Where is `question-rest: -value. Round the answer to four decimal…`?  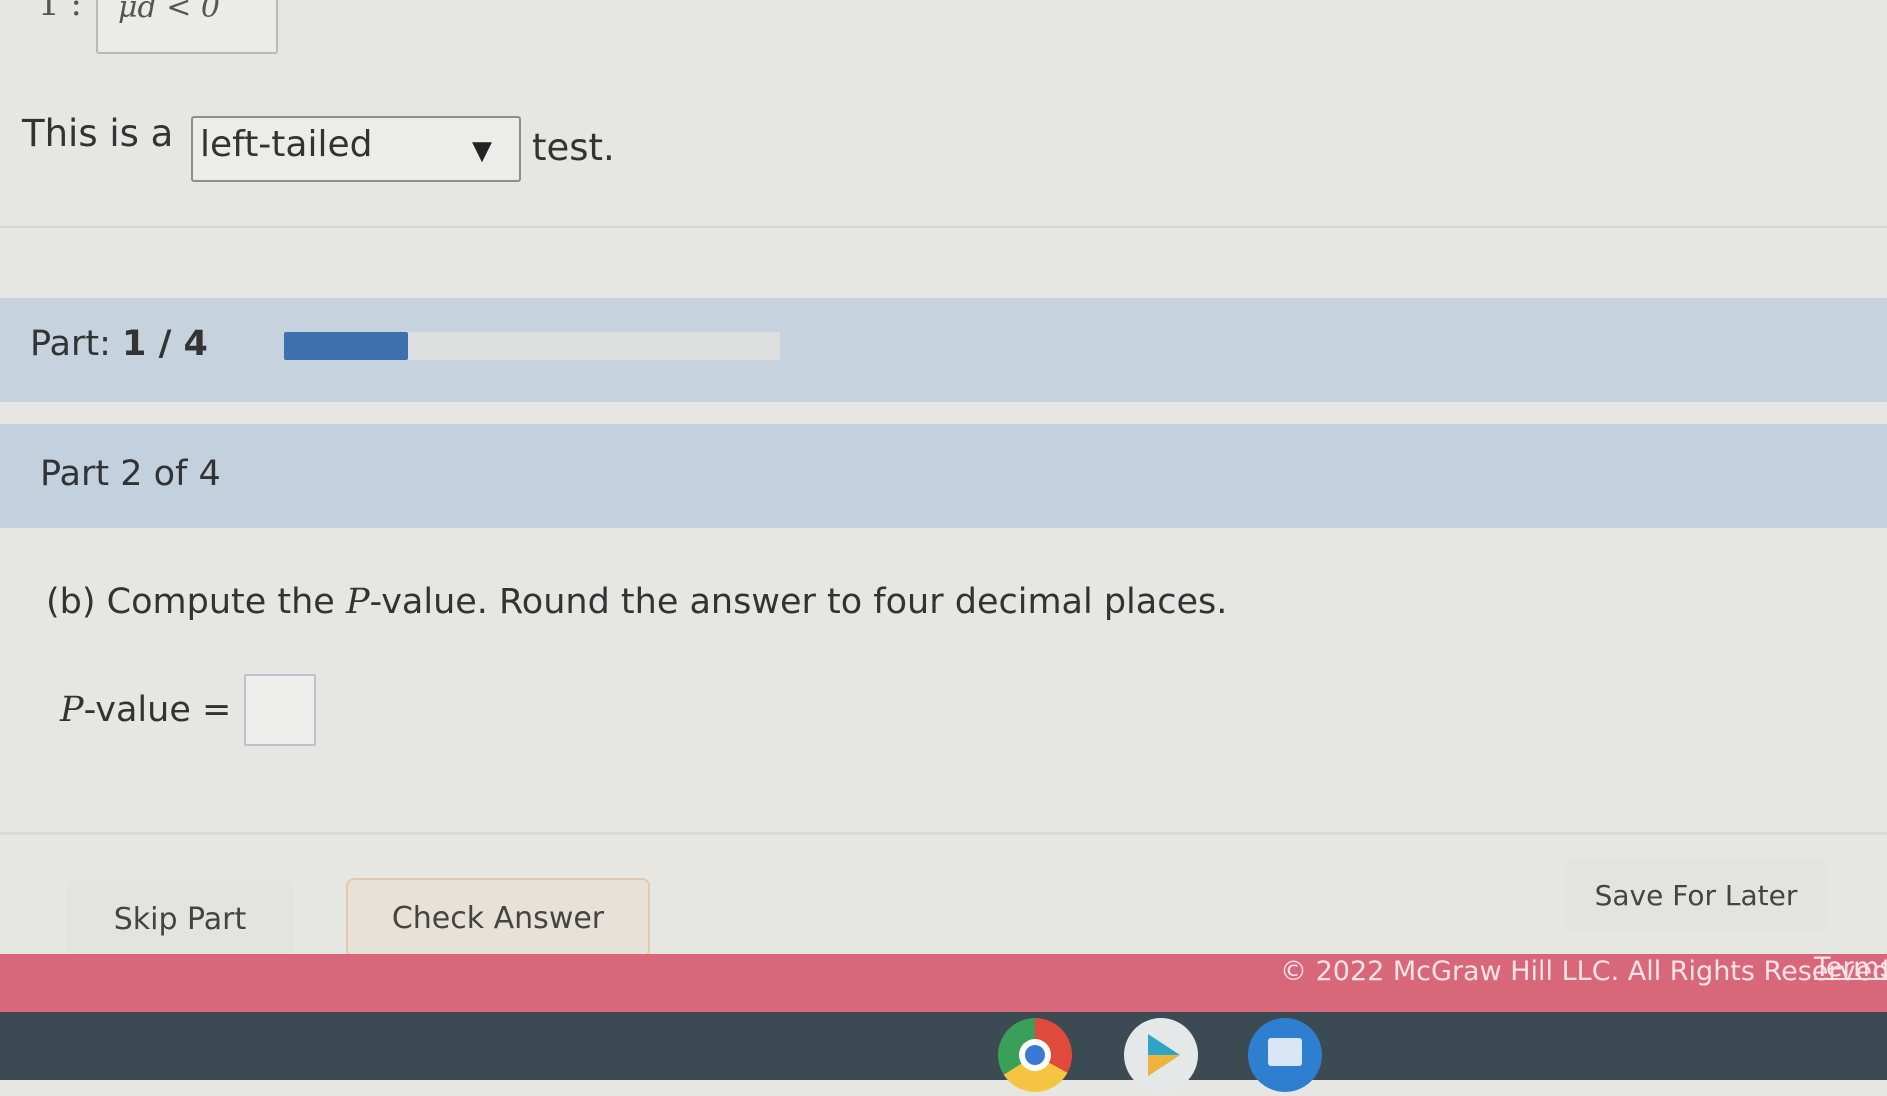 question-rest: -value. Round the answer to four decimal… is located at coordinates (798, 602).